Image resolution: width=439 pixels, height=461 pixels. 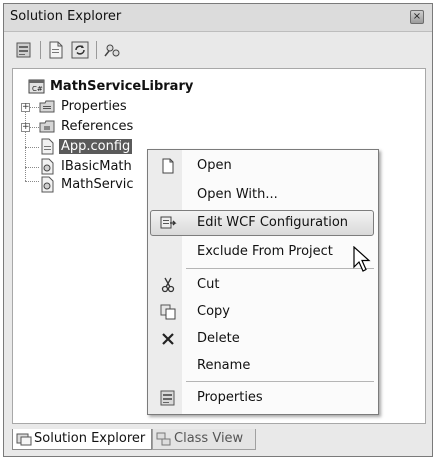 What do you see at coordinates (96, 146) in the screenshot?
I see `tree-label-selected: App.config` at bounding box center [96, 146].